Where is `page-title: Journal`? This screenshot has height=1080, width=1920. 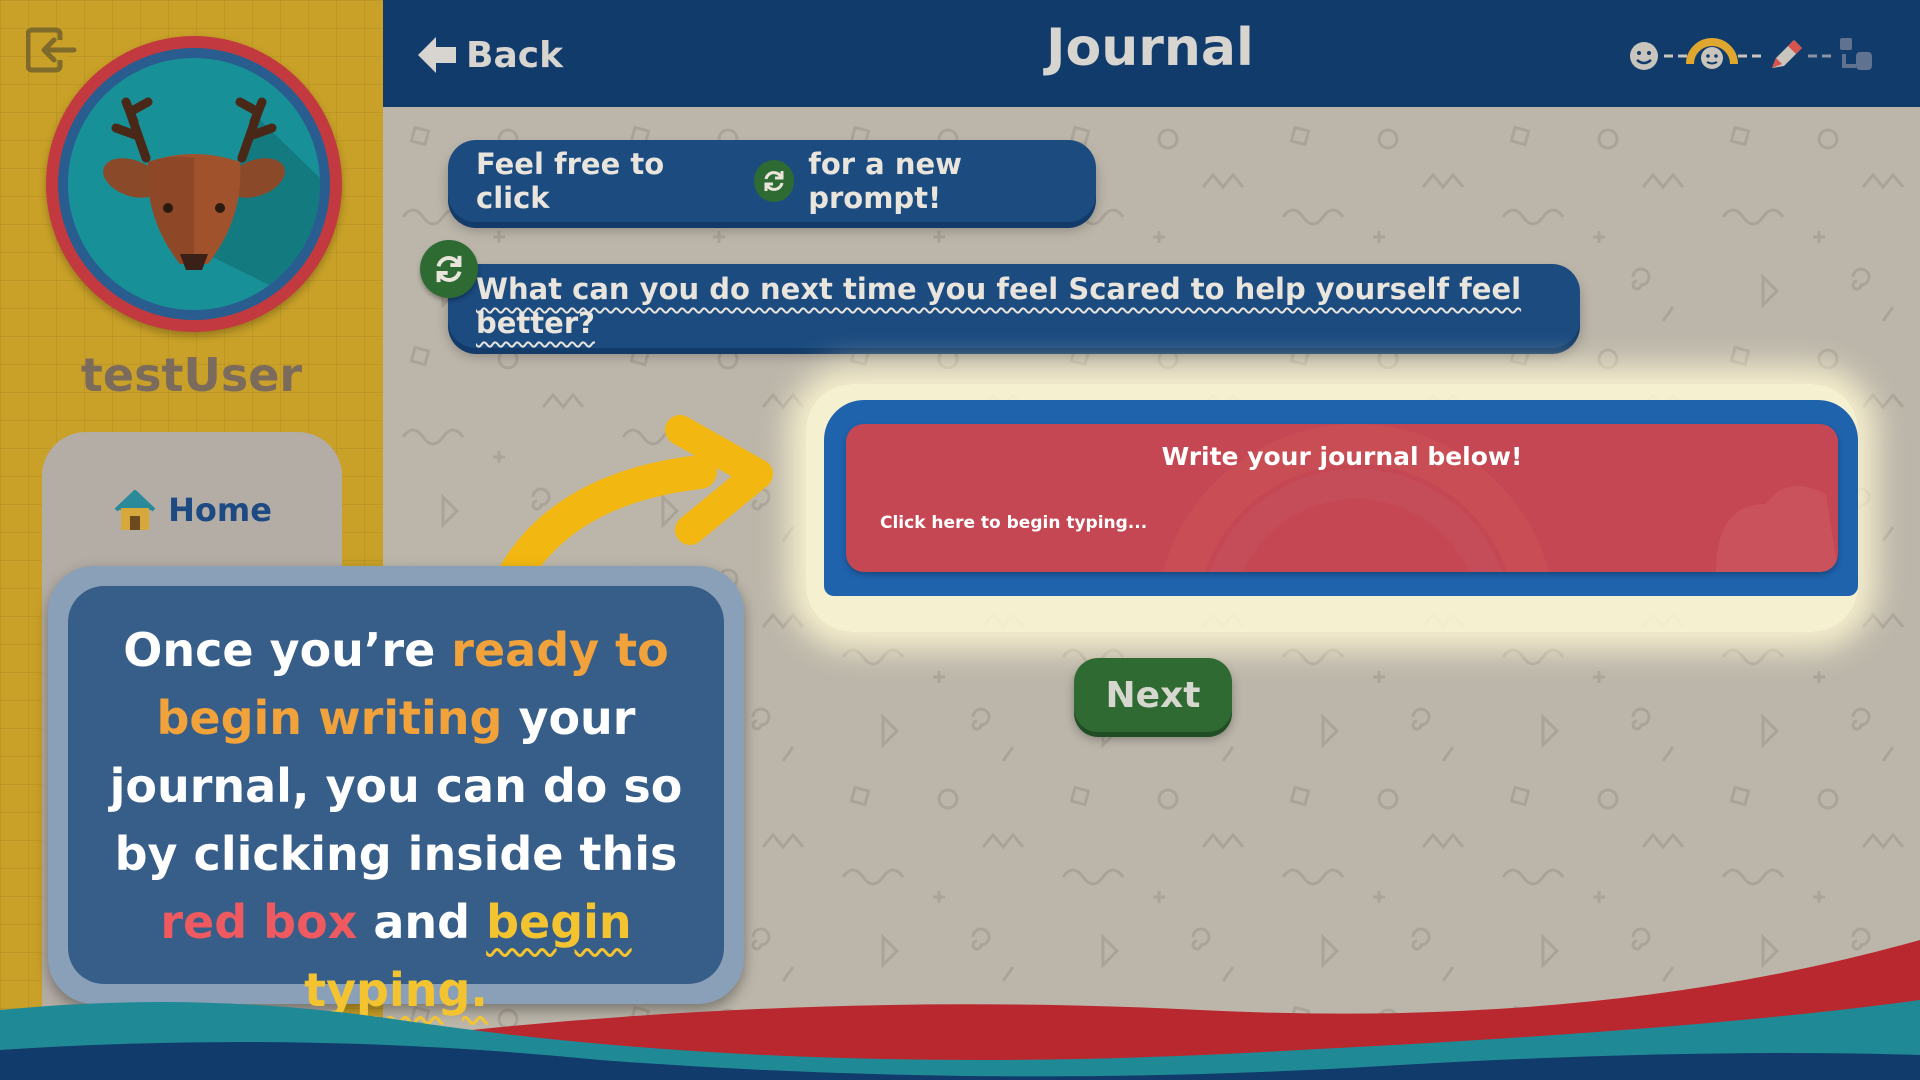
page-title: Journal is located at coordinates (1150, 48).